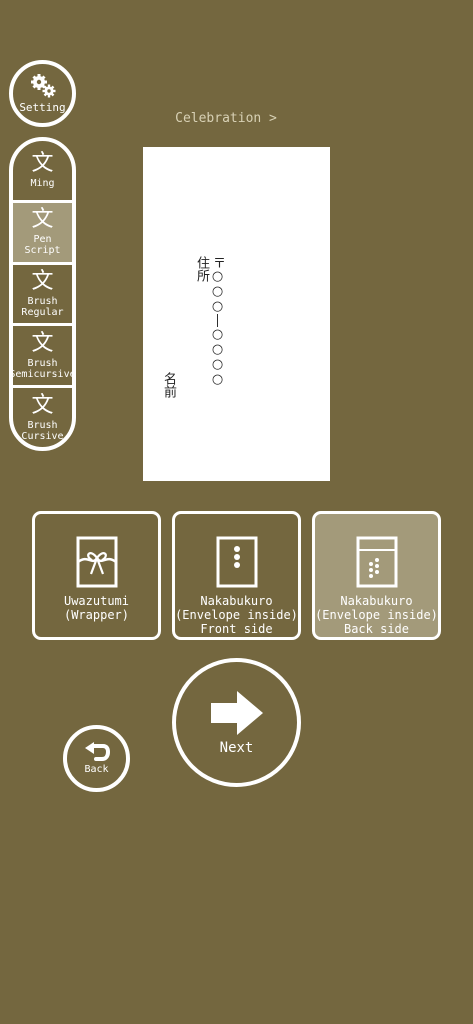  I want to click on font-option-brush-semicursive: 文 Brush Semicursive, so click(42, 357).